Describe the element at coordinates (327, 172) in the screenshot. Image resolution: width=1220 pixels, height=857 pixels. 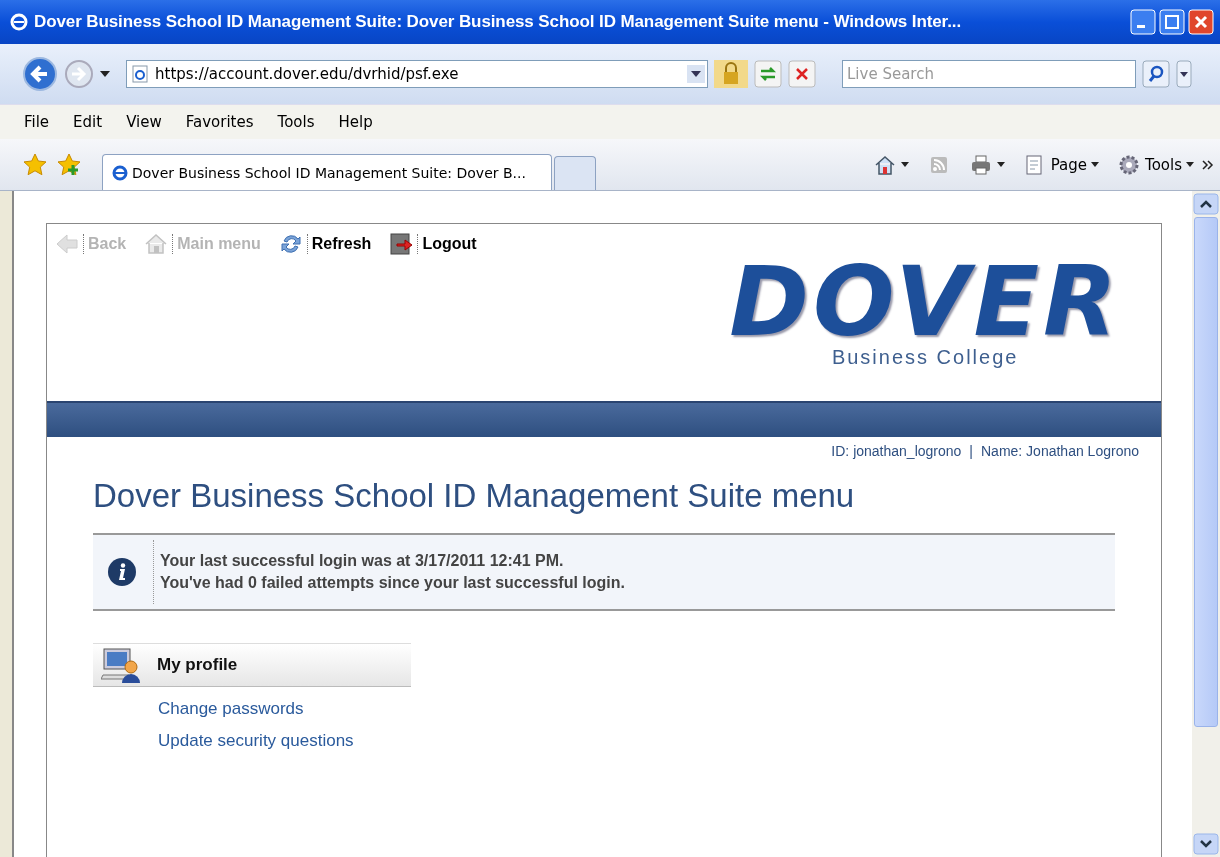
I see `browser-tab: Dover Business School ID Management Suite` at that location.